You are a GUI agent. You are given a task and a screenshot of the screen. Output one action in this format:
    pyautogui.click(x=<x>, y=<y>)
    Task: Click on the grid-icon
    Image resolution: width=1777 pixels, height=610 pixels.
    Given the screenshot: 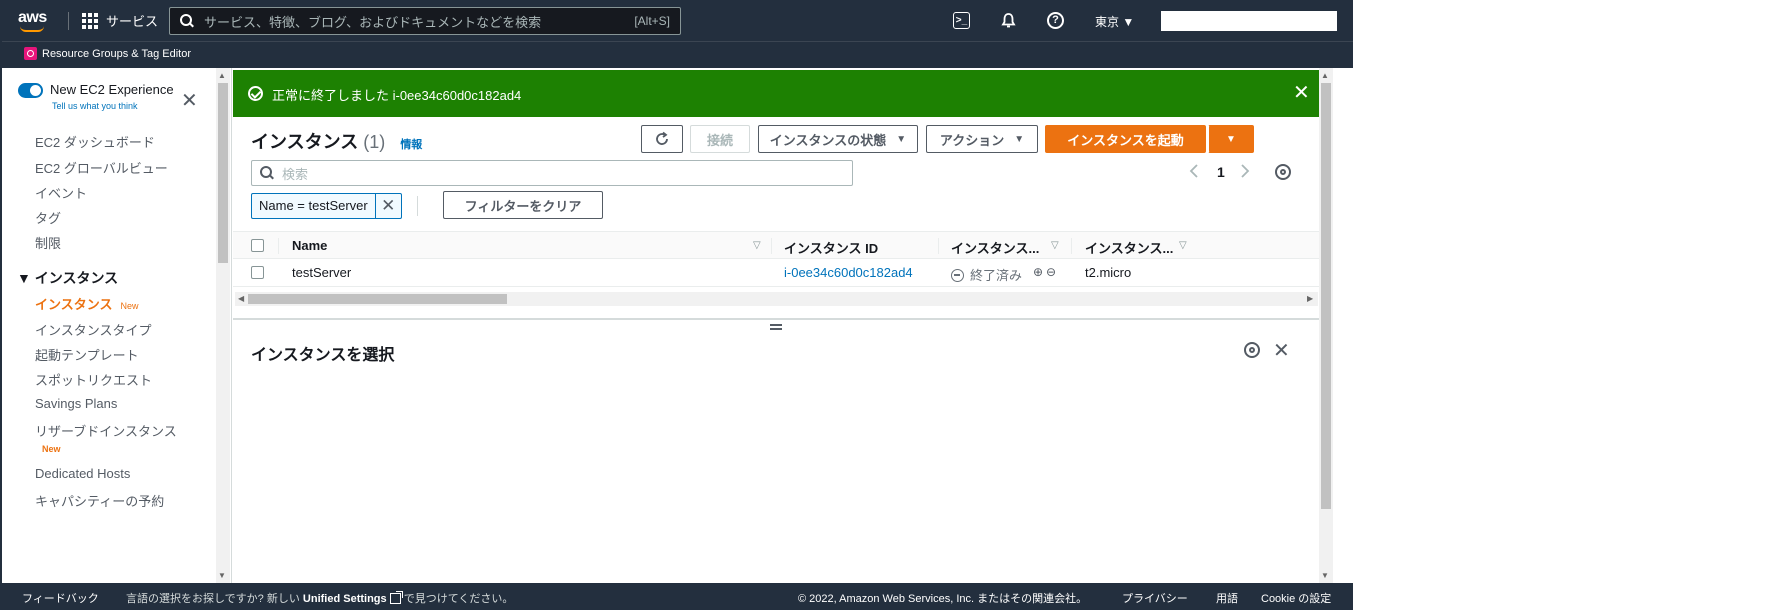 What is the action you would take?
    pyautogui.click(x=90, y=20)
    